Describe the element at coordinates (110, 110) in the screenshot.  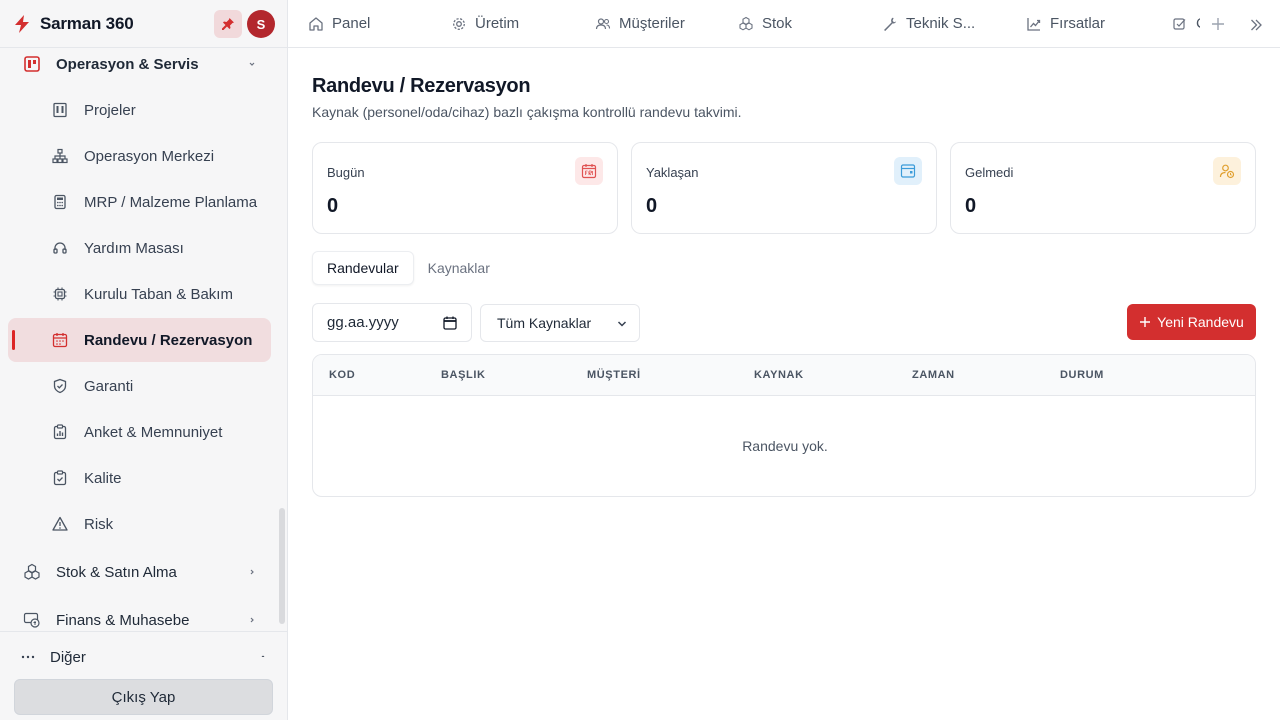
I see `sidebar-item-label: Projeler` at that location.